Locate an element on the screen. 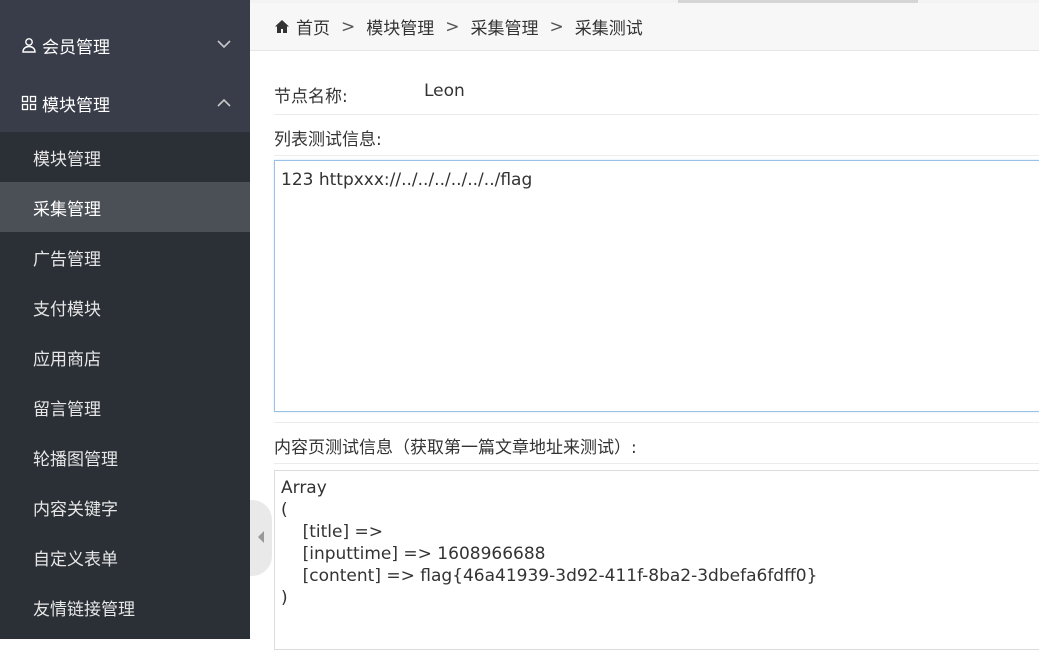 The width and height of the screenshot is (1039, 650). sidebar-item-label: 模块管理 is located at coordinates (67, 159).